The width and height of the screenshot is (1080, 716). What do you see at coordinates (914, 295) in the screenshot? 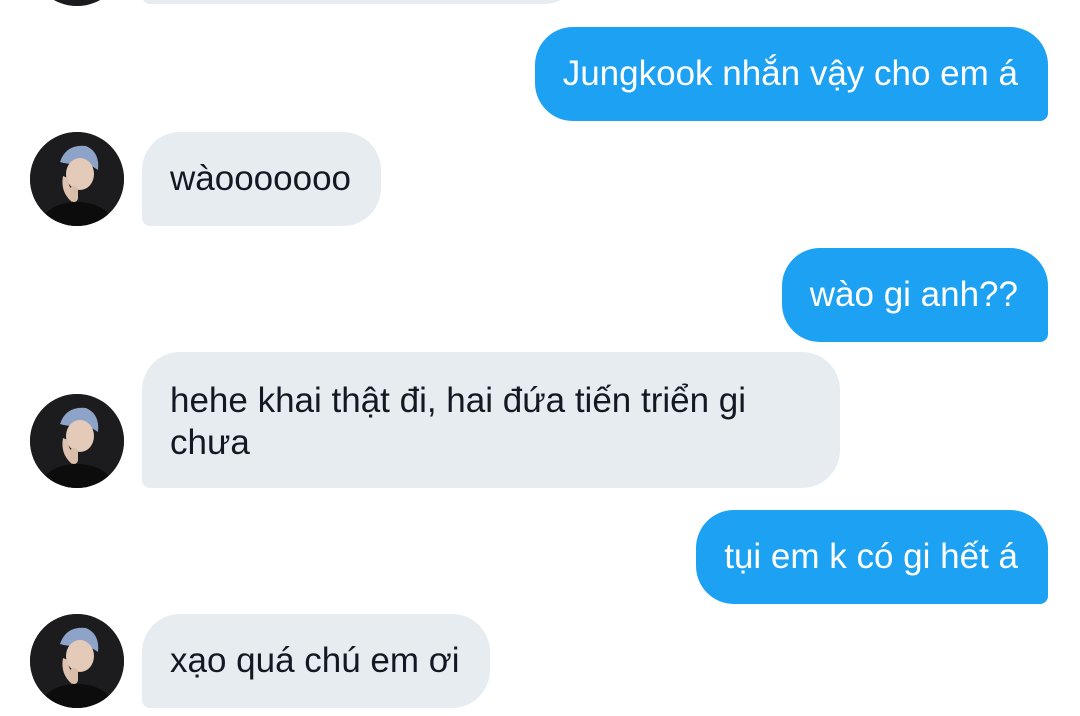
I see `message-bubble-outgoing: wào gi anh??` at bounding box center [914, 295].